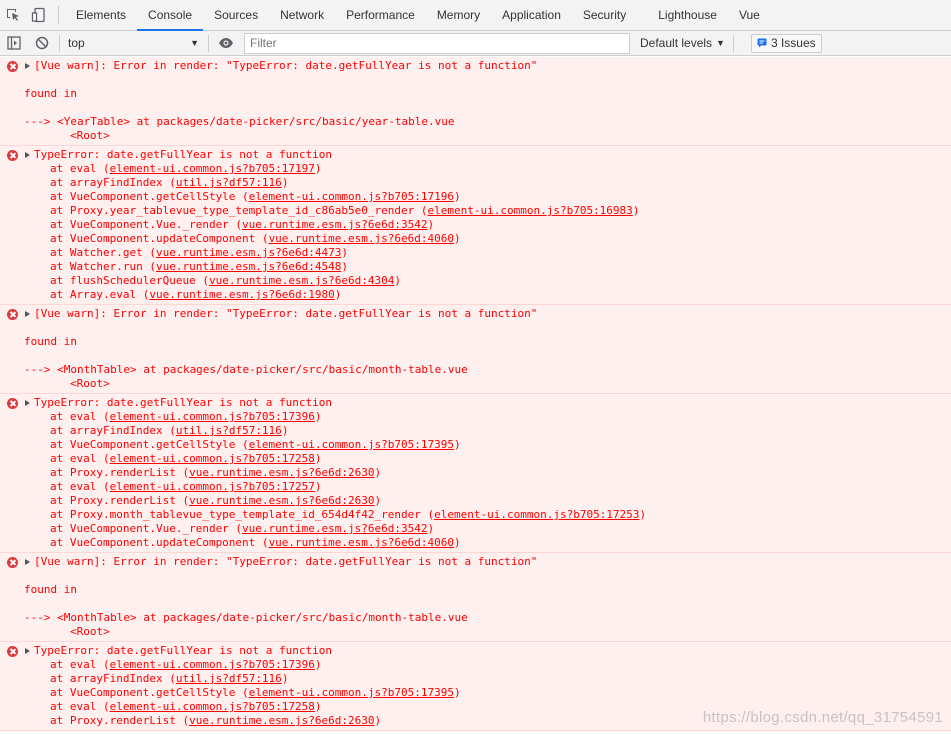  Describe the element at coordinates (169, 678) in the screenshot. I see `stack-frame: at arrayFindIndex (util.js?df57:116)` at that location.